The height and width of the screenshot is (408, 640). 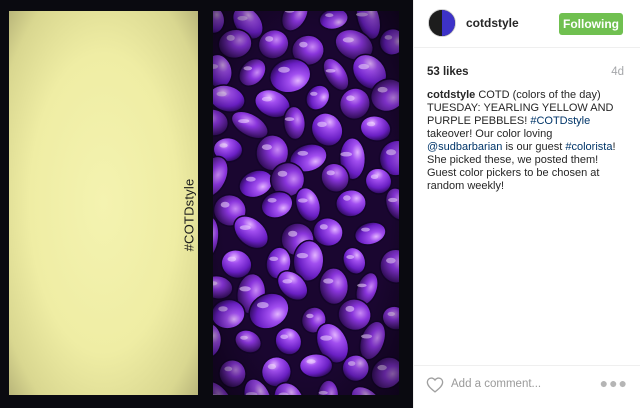 I want to click on comment-bar: ●●●, so click(x=527, y=386).